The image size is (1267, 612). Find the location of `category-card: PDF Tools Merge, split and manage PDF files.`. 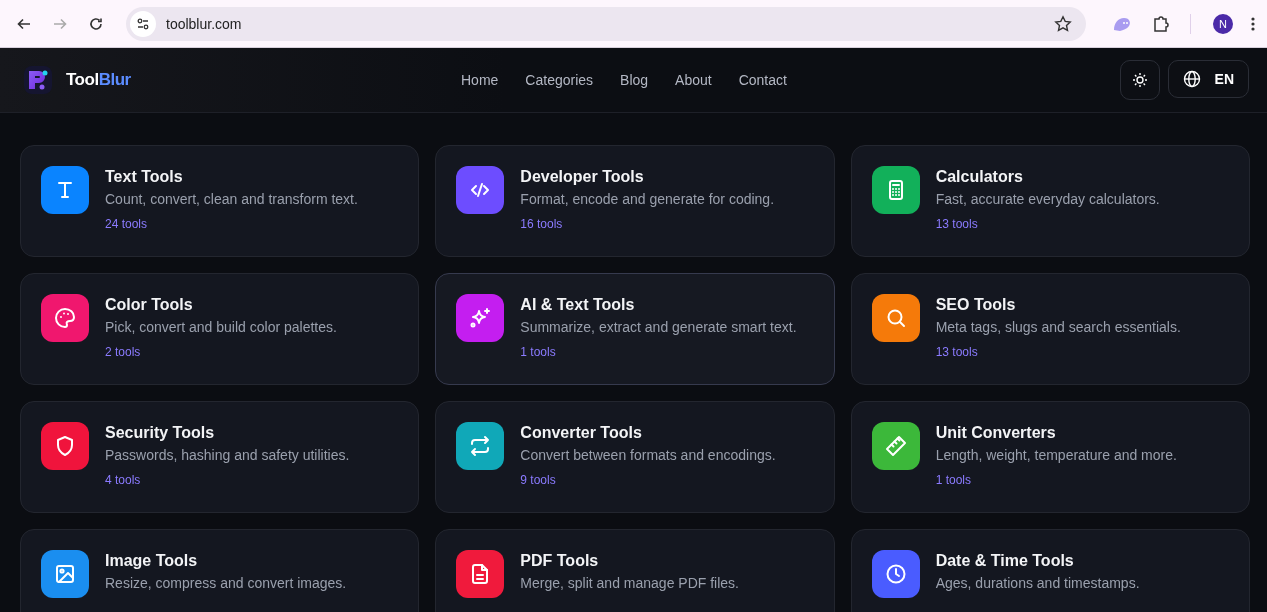

category-card: PDF Tools Merge, split and manage PDF files. is located at coordinates (635, 570).